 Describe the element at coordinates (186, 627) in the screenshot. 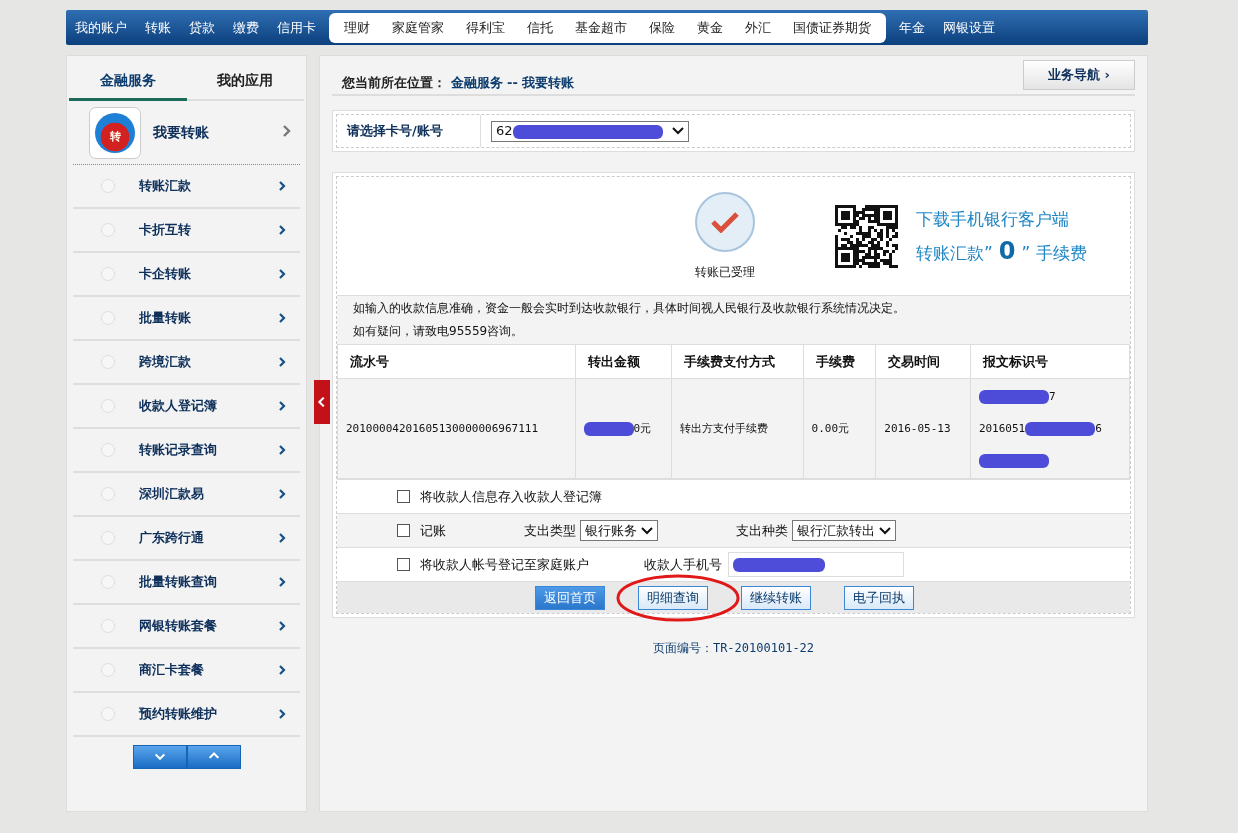

I see `sidebar-item: 网银转账套餐` at that location.